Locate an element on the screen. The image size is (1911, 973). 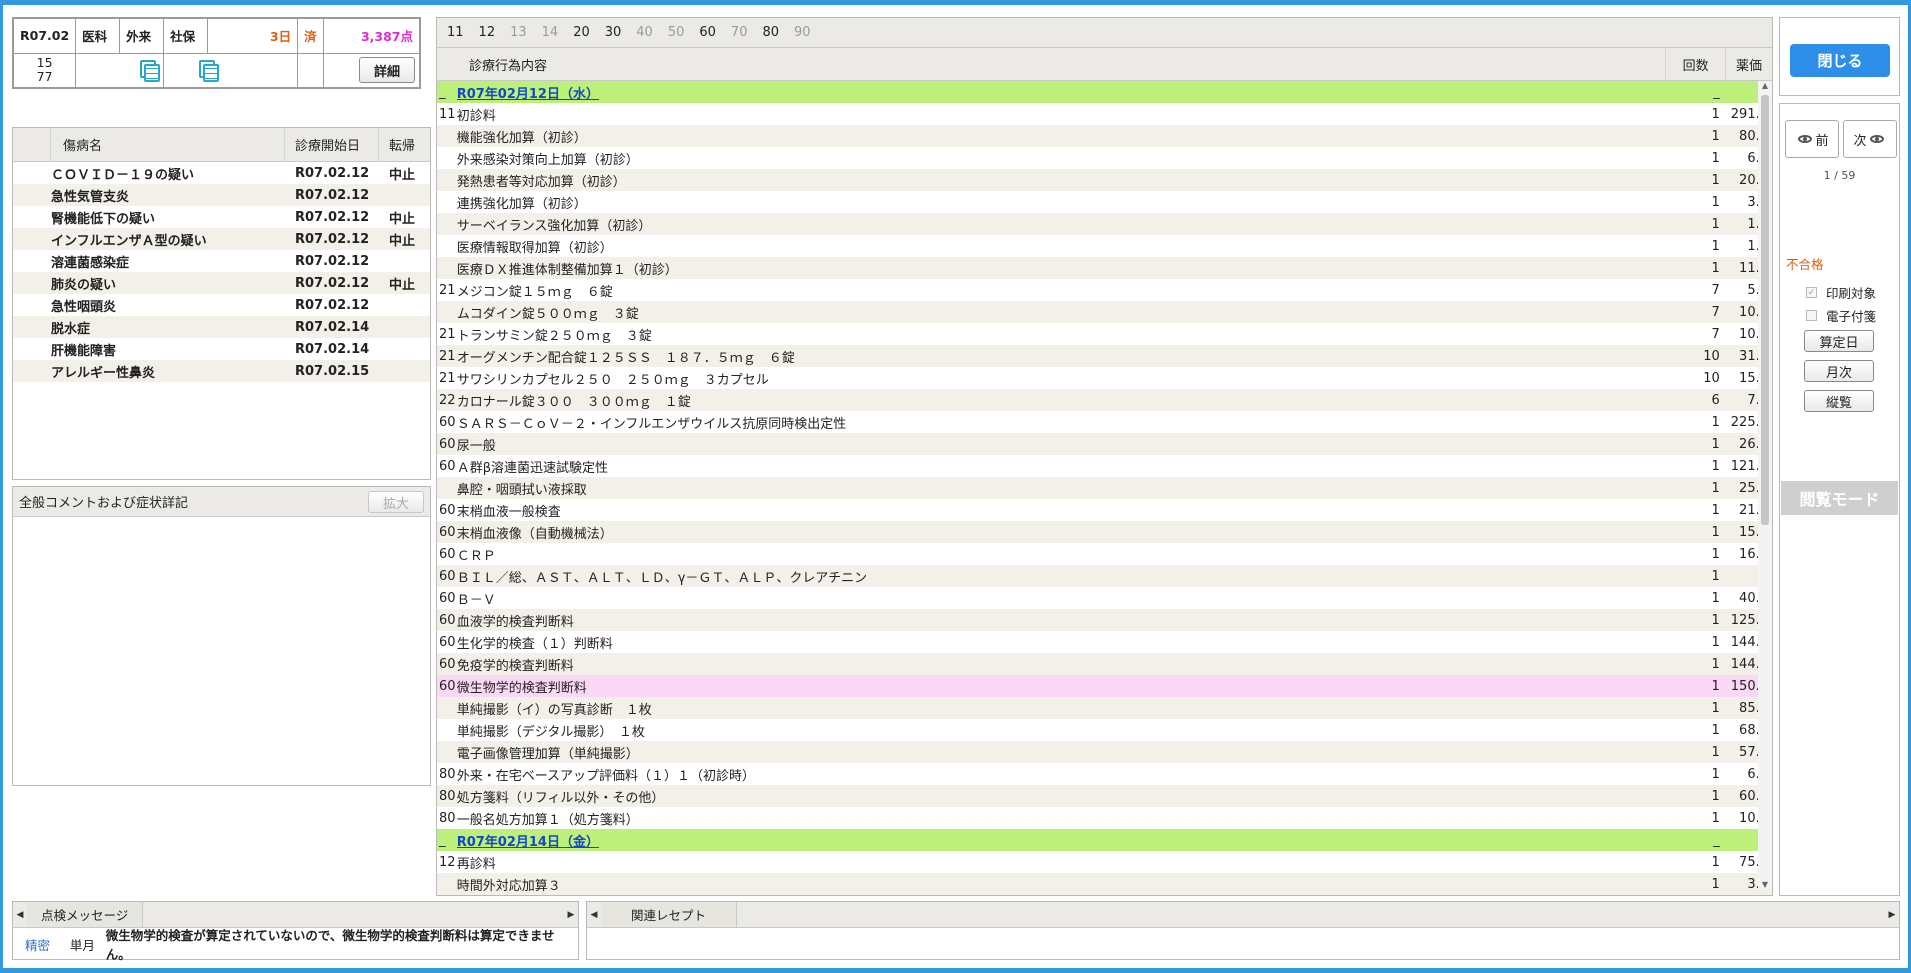
disease-row: 急性咽頭炎 R07.02.12 is located at coordinates (221, 305).